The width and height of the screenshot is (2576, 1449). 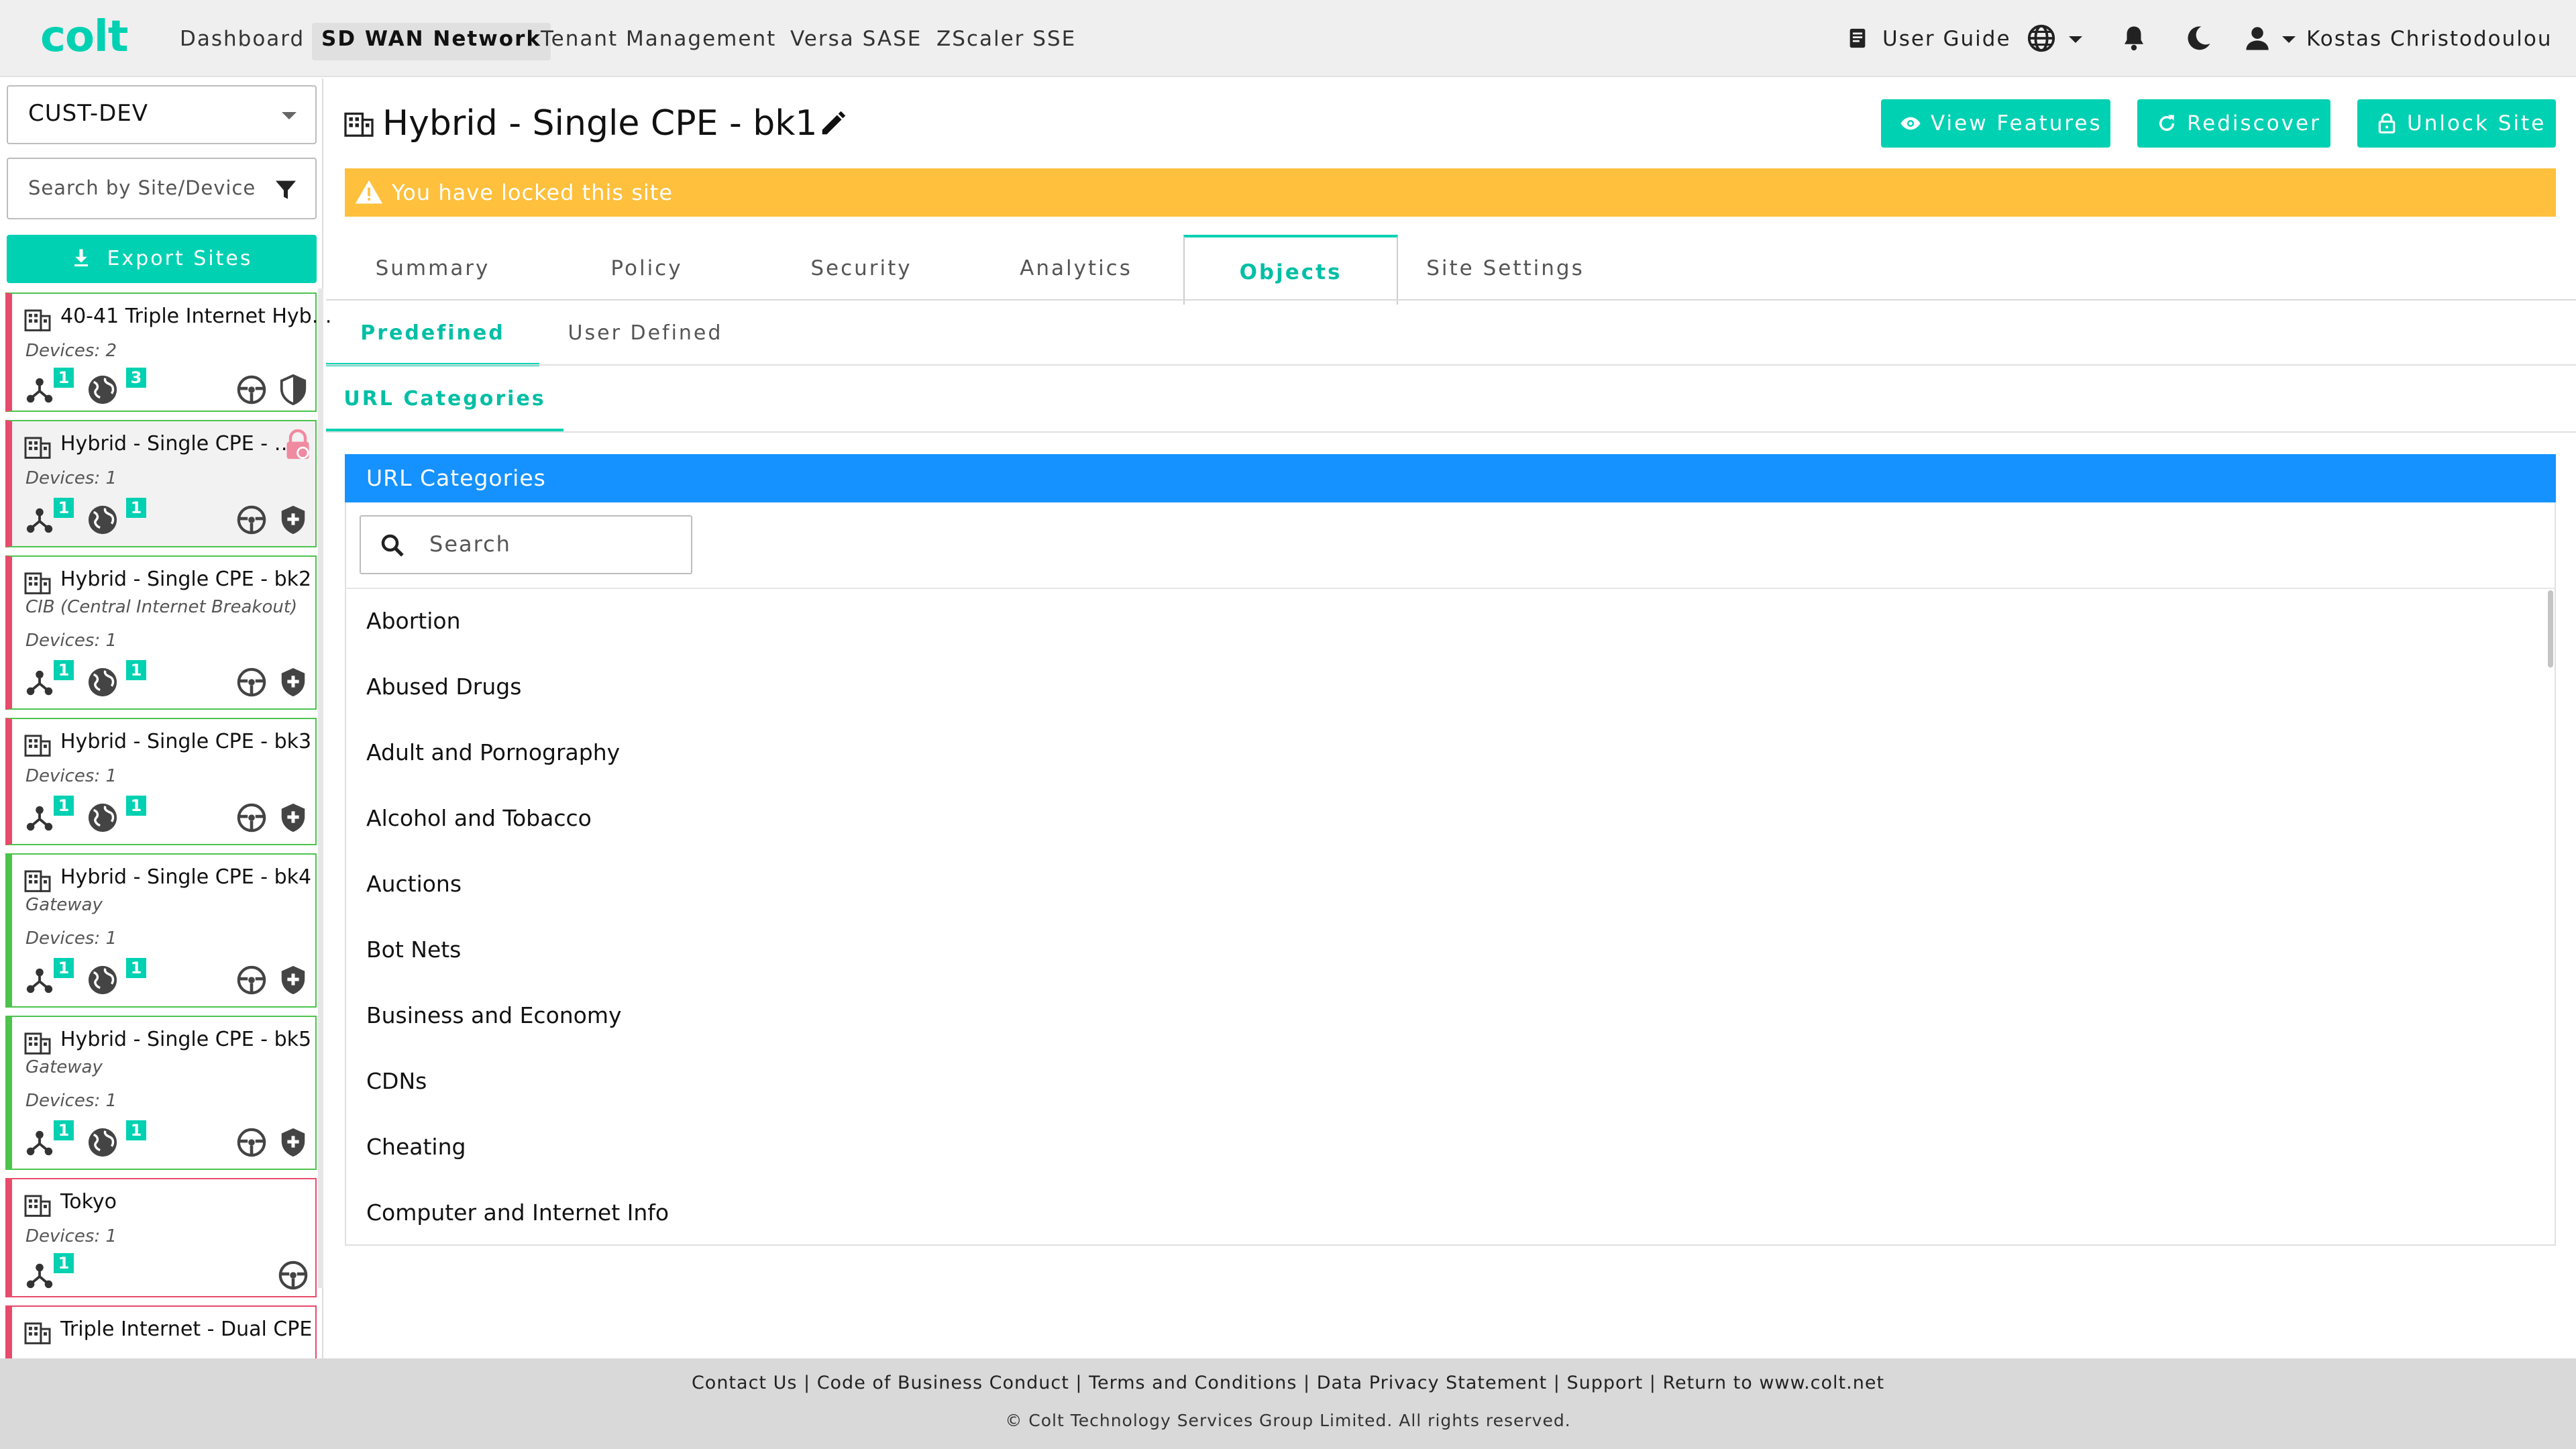 What do you see at coordinates (64, 905) in the screenshot?
I see `site-role: Gateway` at bounding box center [64, 905].